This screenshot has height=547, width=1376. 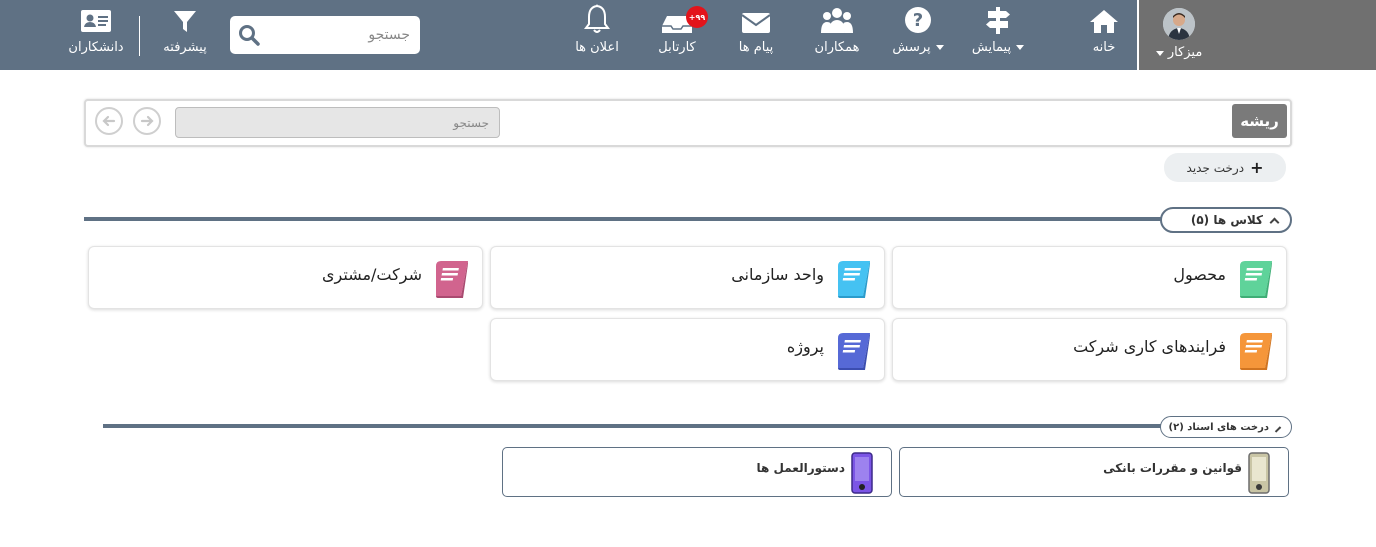 What do you see at coordinates (1218, 427) in the screenshot?
I see `docs-section-title: درخت های اسناد (۲)` at bounding box center [1218, 427].